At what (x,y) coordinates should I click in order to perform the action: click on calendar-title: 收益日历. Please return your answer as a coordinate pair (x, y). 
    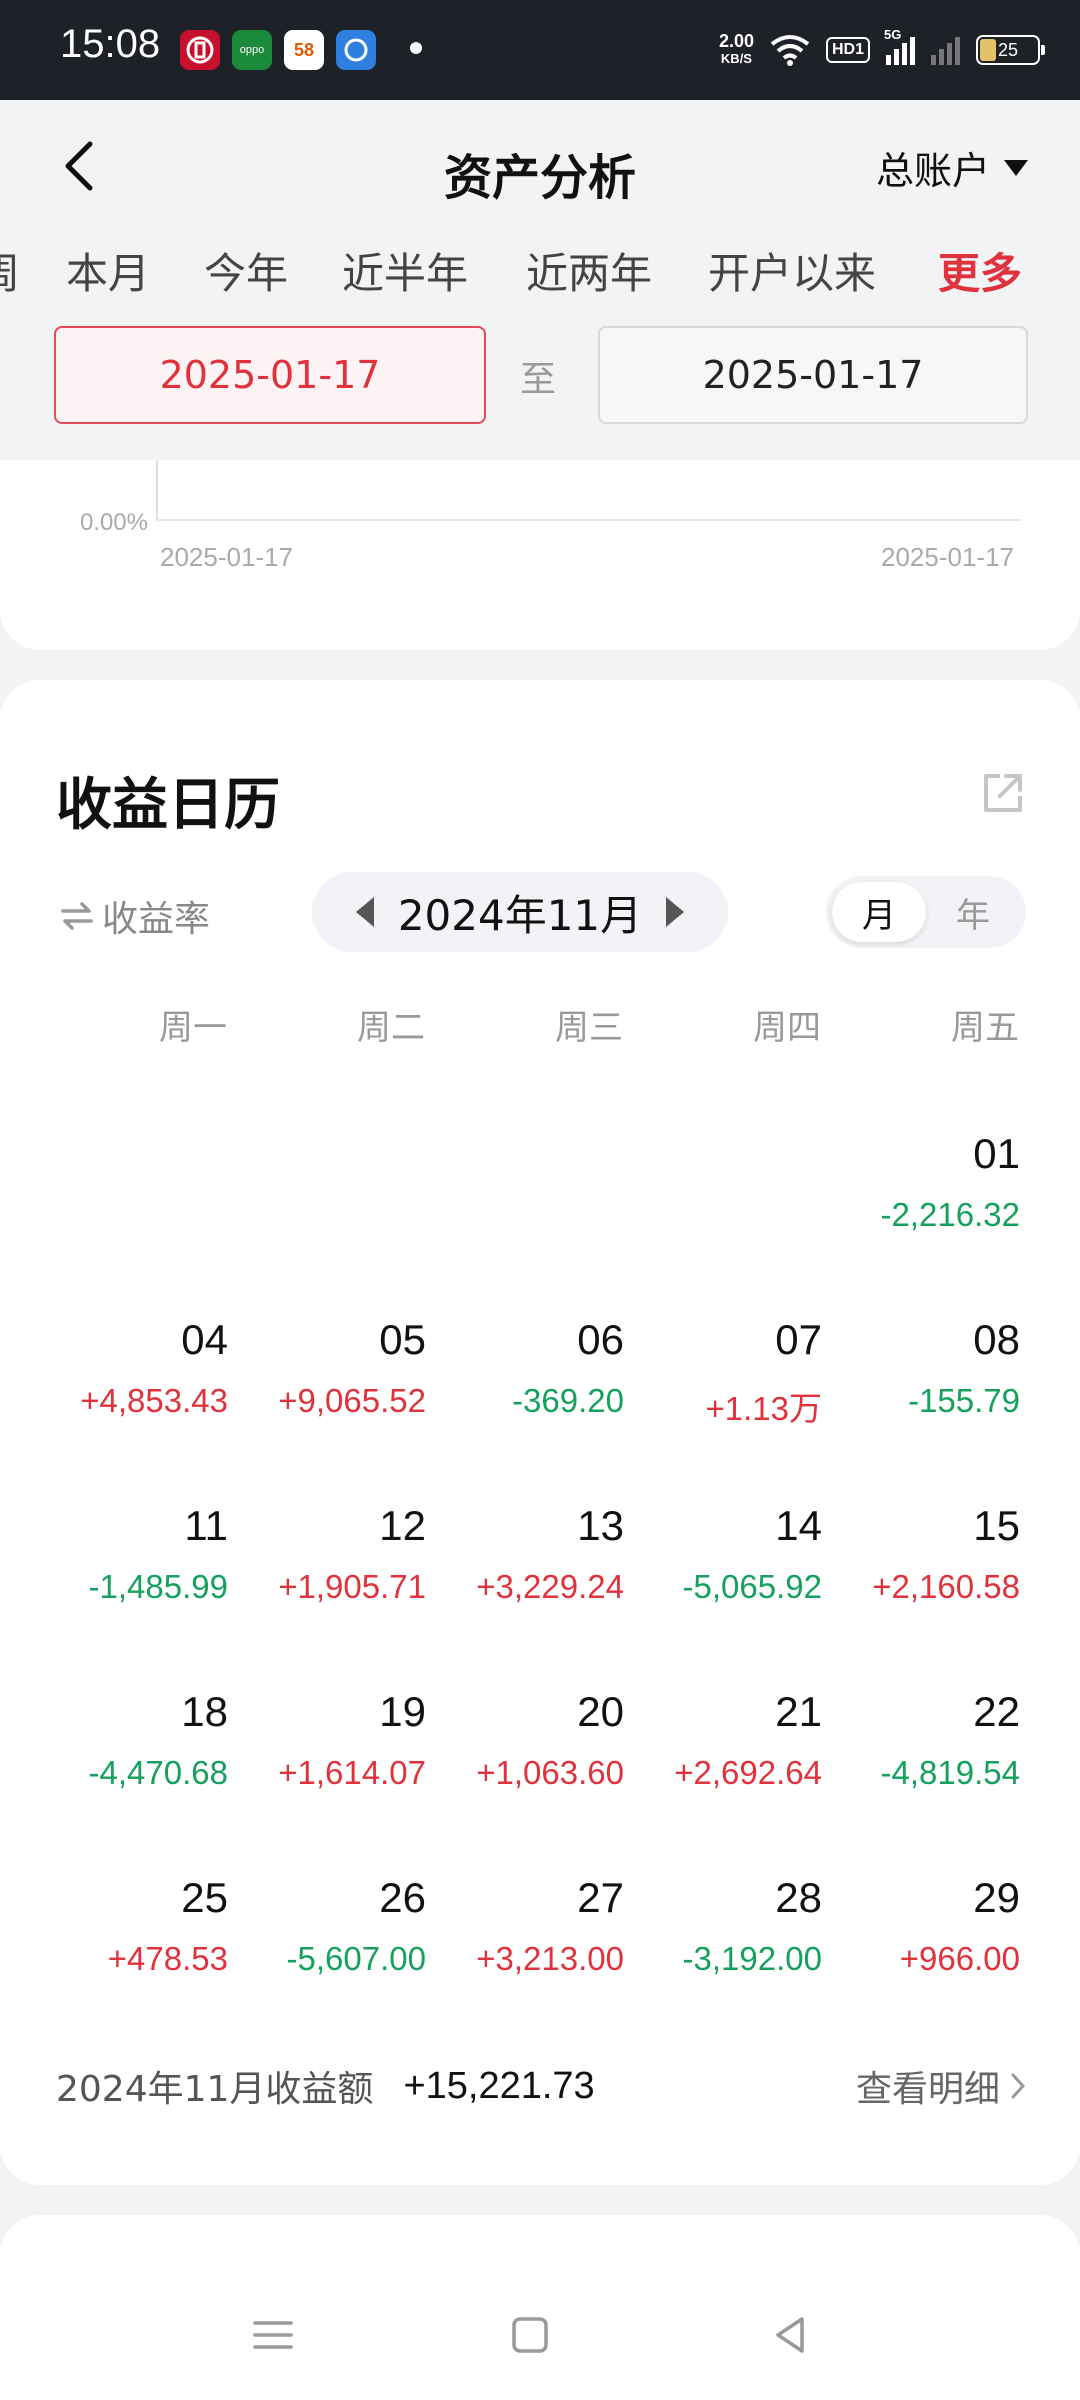
    Looking at the image, I should click on (168, 805).